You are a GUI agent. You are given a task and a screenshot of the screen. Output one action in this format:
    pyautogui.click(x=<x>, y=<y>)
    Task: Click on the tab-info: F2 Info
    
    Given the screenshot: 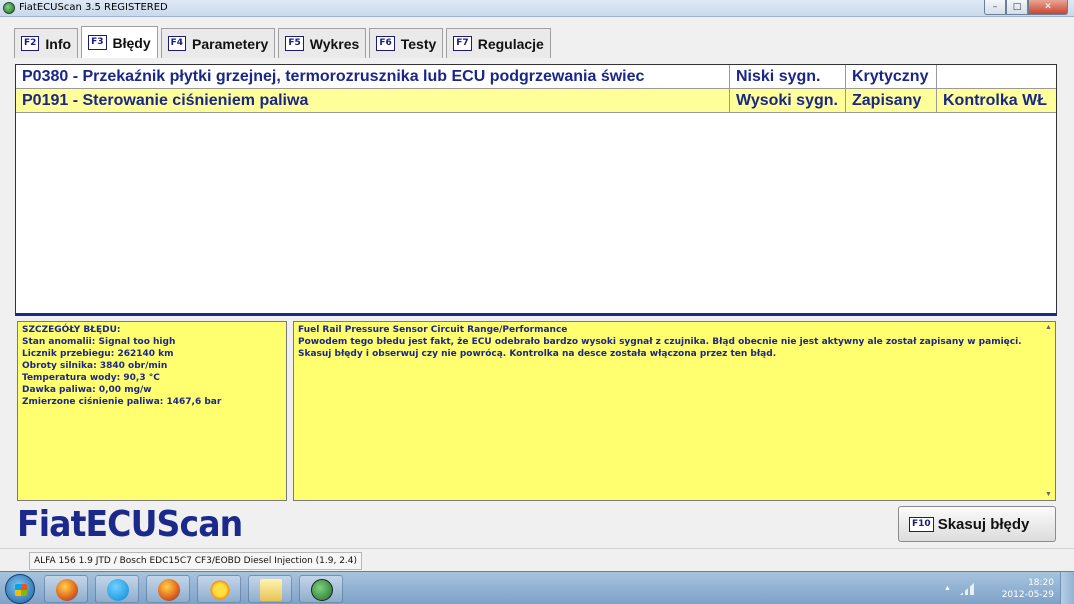 What is the action you would take?
    pyautogui.click(x=46, y=43)
    